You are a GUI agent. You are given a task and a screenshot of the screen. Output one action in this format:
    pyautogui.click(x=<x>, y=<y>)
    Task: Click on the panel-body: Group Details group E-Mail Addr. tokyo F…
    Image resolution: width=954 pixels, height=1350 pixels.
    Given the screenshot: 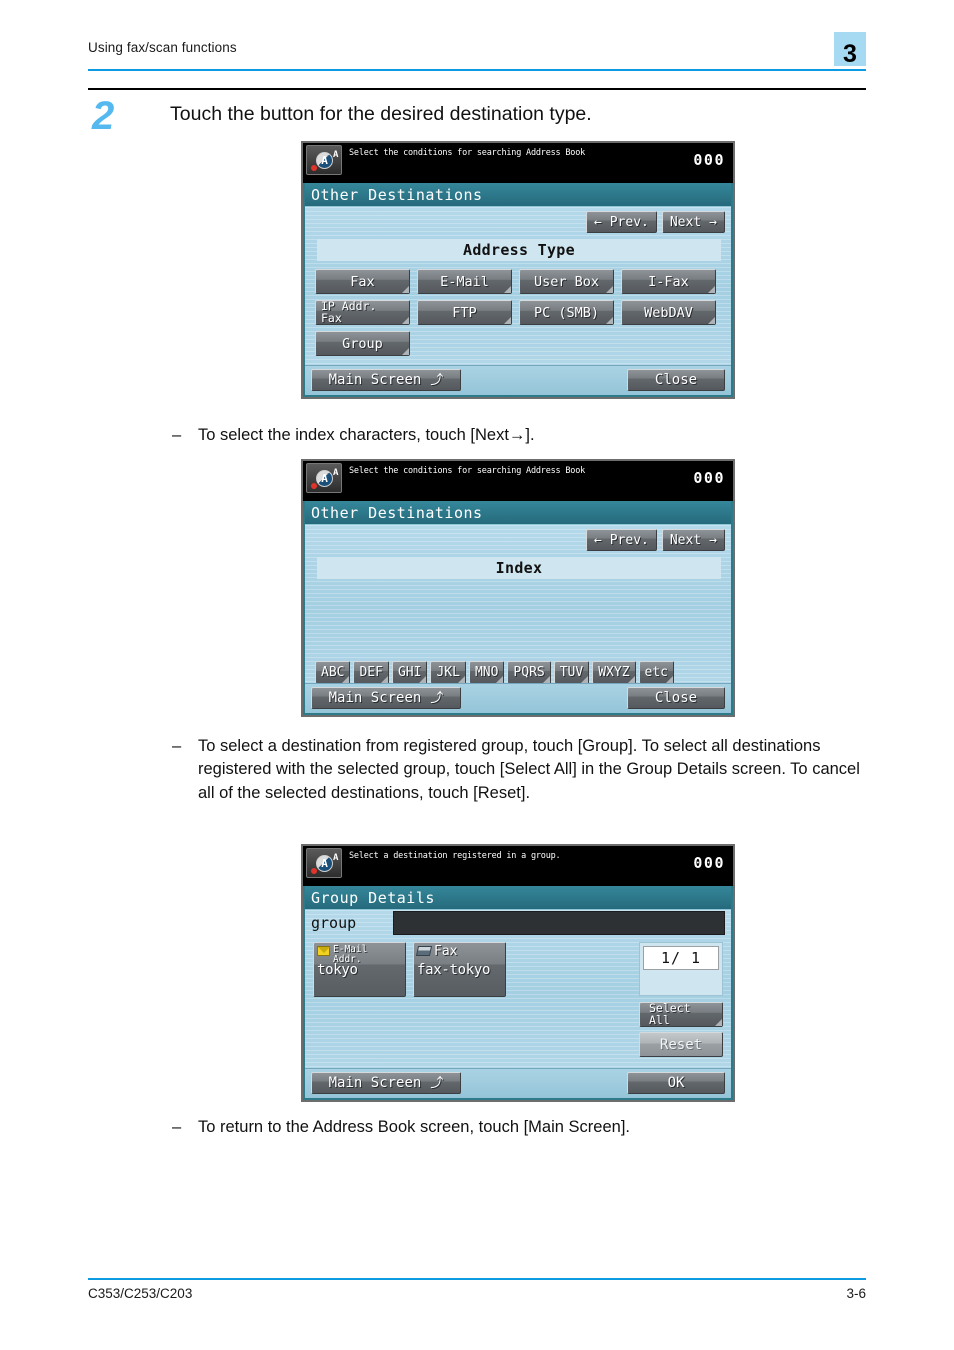 What is the action you would take?
    pyautogui.click(x=518, y=993)
    